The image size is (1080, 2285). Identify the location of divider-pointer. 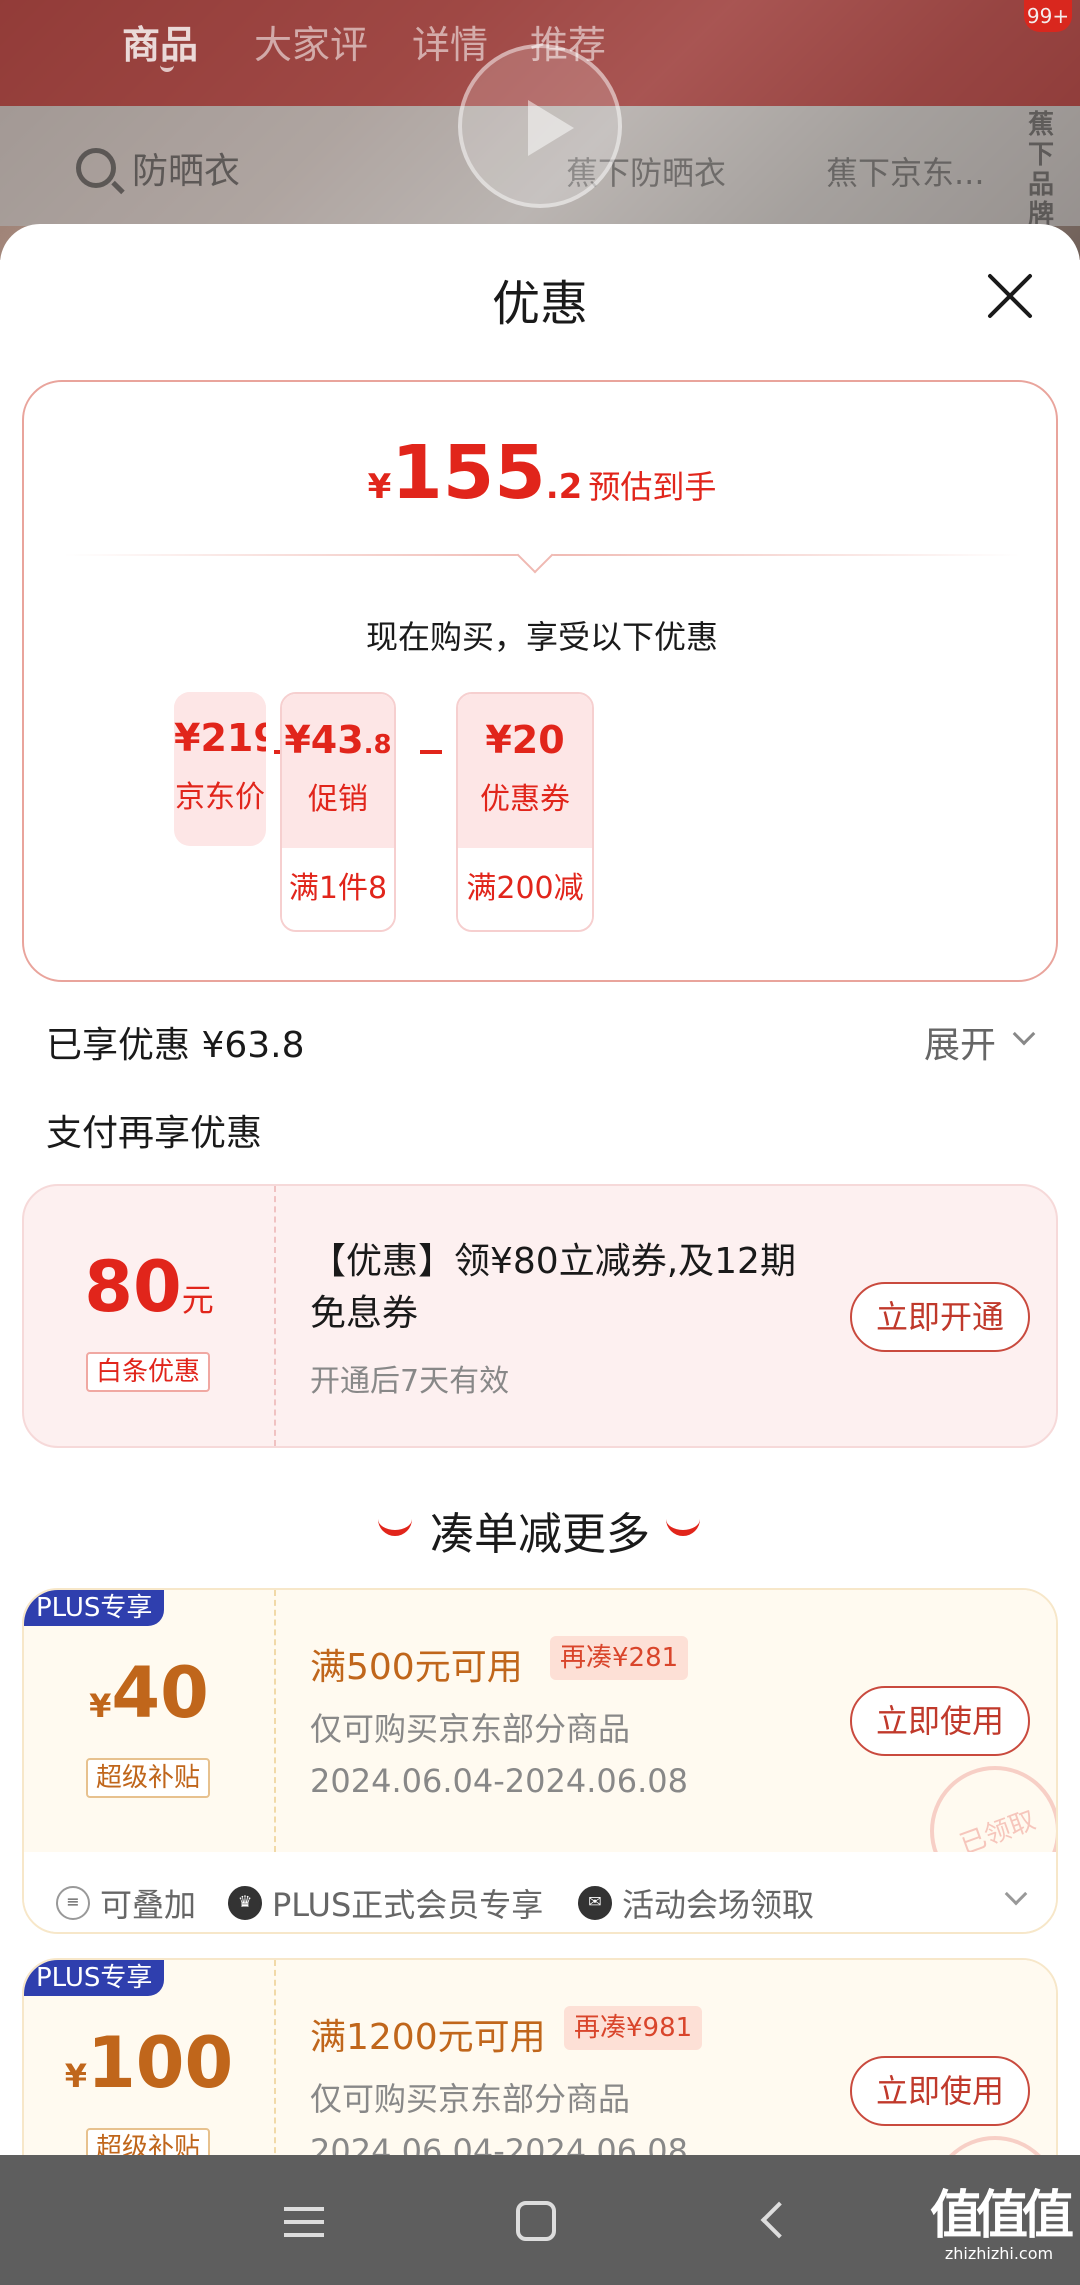
(535, 555).